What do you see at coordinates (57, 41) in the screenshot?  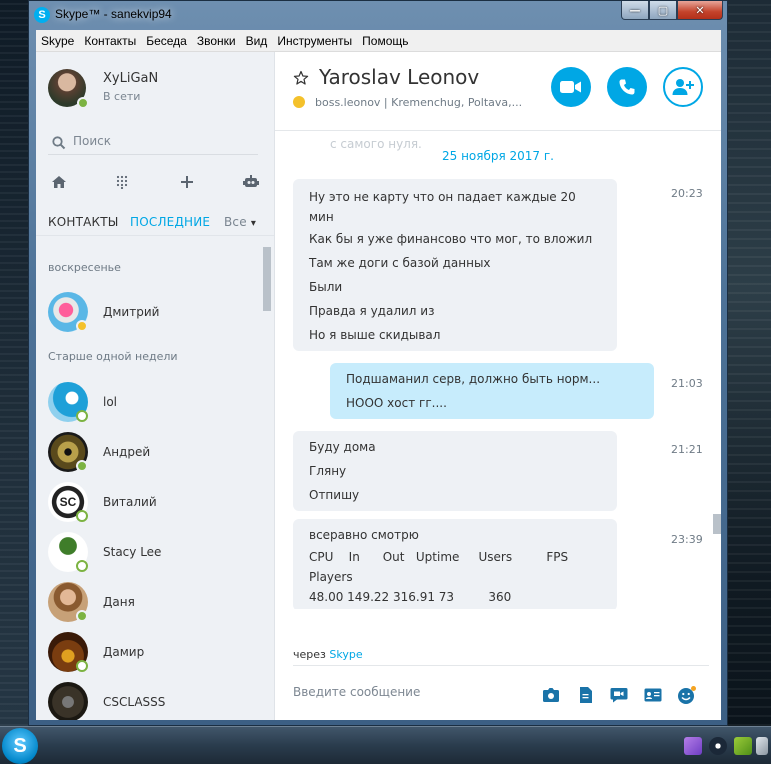 I see `menu-skype: Skype` at bounding box center [57, 41].